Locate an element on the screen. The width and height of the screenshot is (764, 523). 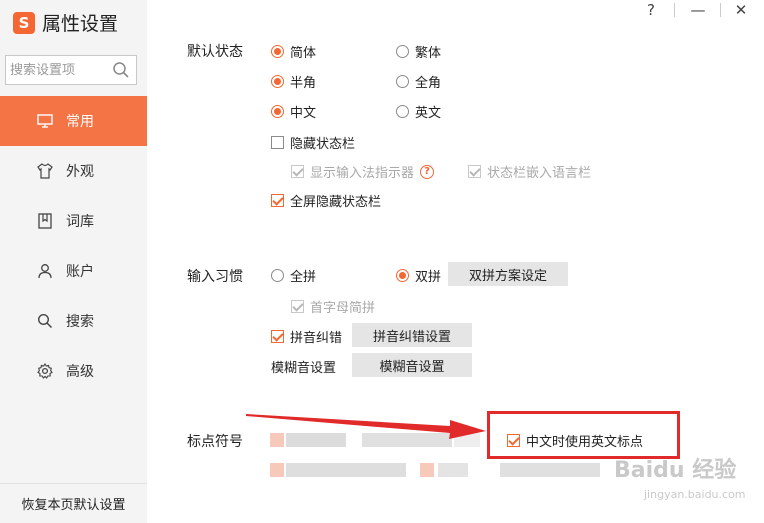
radio-label: 英文 is located at coordinates (428, 113).